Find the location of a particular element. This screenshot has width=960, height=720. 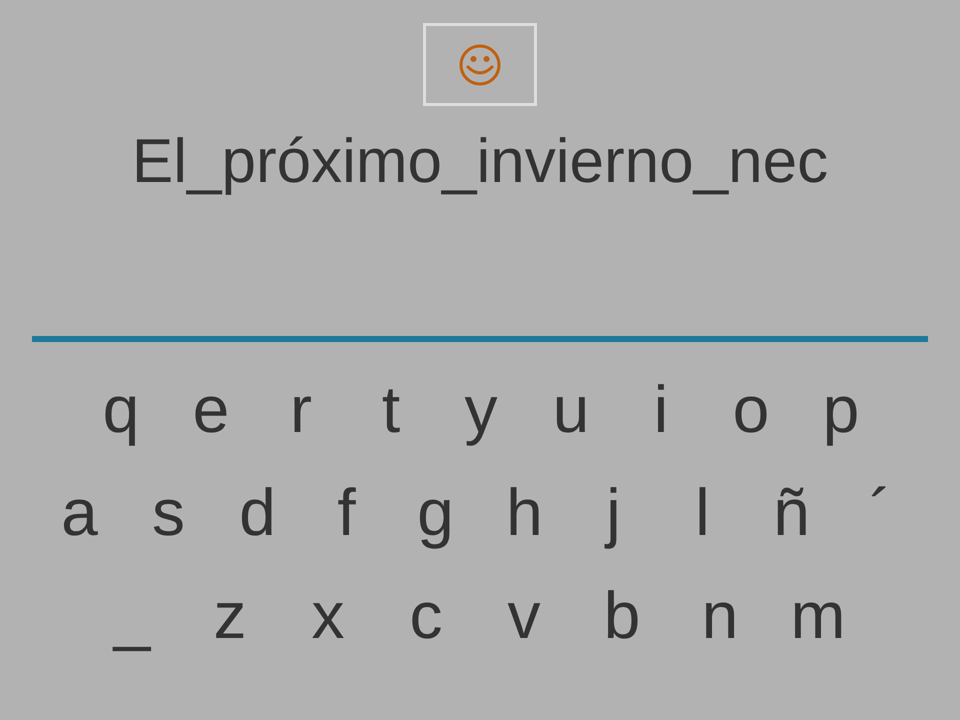

letter-key: ñ is located at coordinates (791, 511).